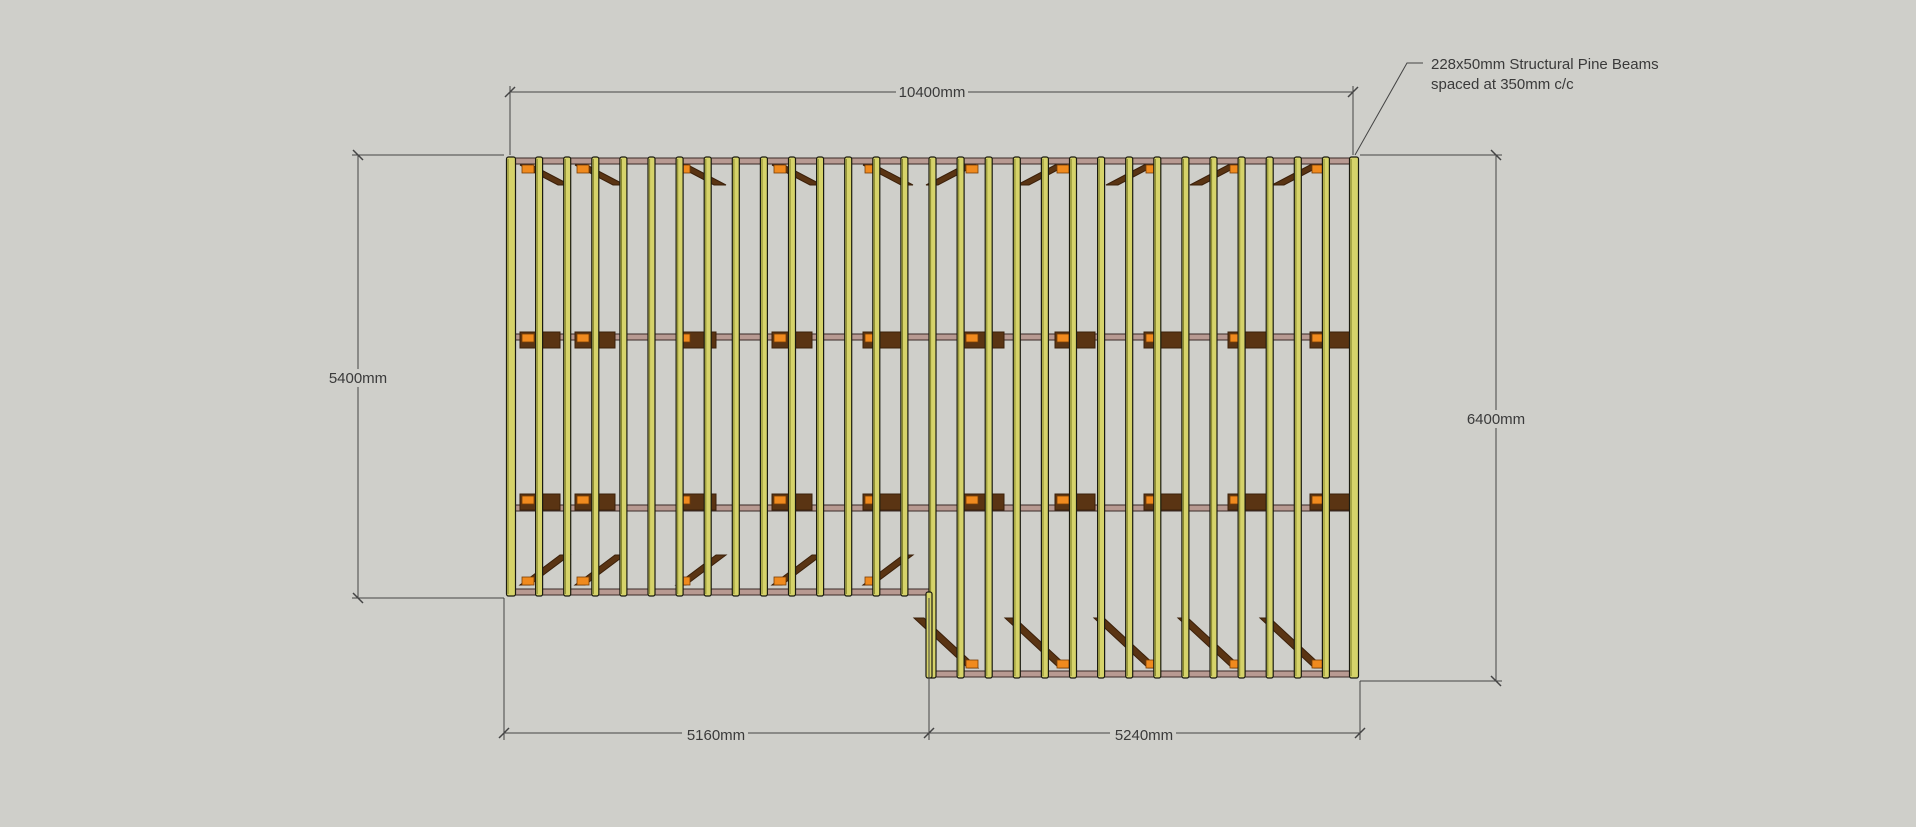  I want to click on callout-line-1: 228x50mm Structural Pine Beams, so click(1545, 64).